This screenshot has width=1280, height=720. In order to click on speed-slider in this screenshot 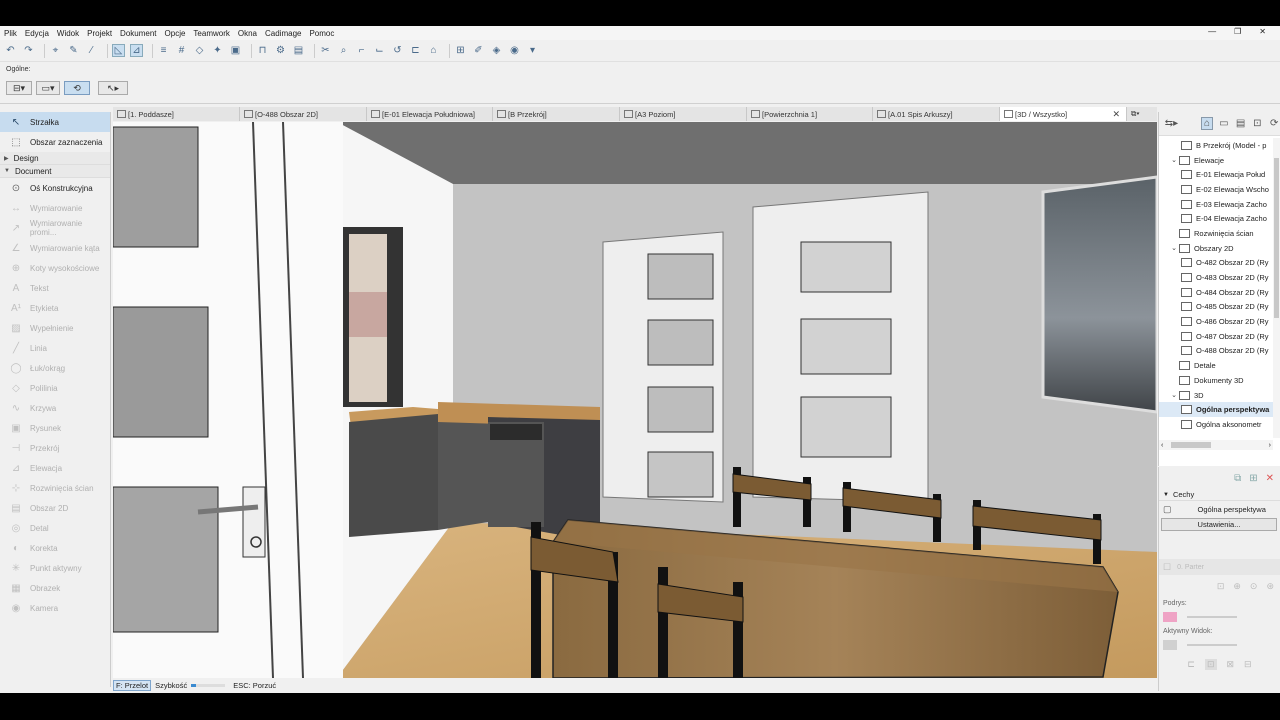, I will do `click(208, 685)`.